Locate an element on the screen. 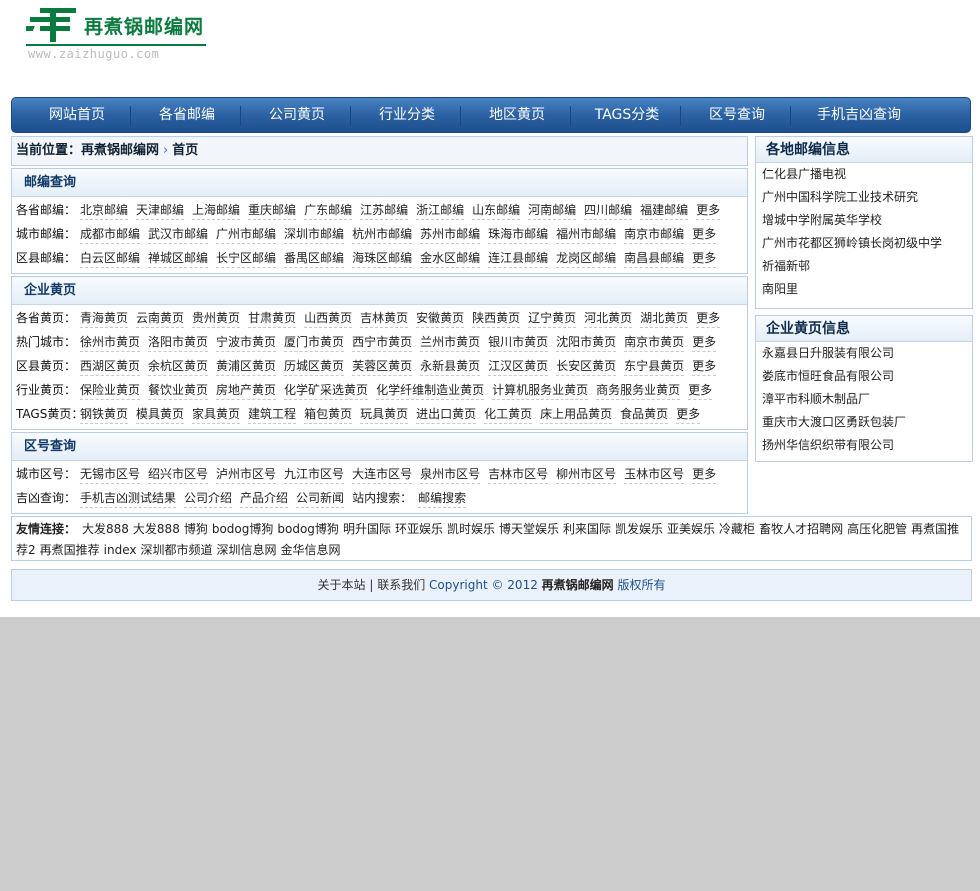 The width and height of the screenshot is (980, 891). category-link: 泸州市区号 is located at coordinates (246, 474).